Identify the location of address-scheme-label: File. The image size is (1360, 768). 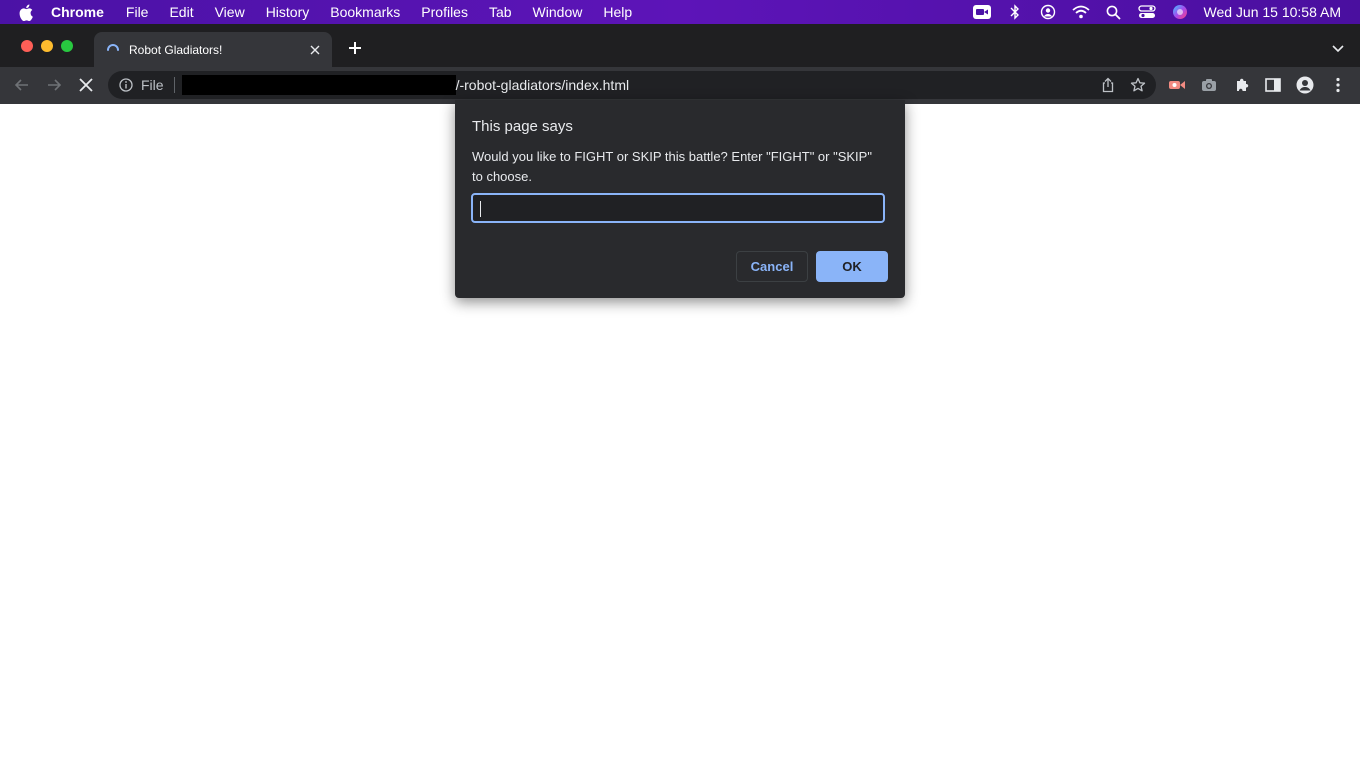
(152, 85).